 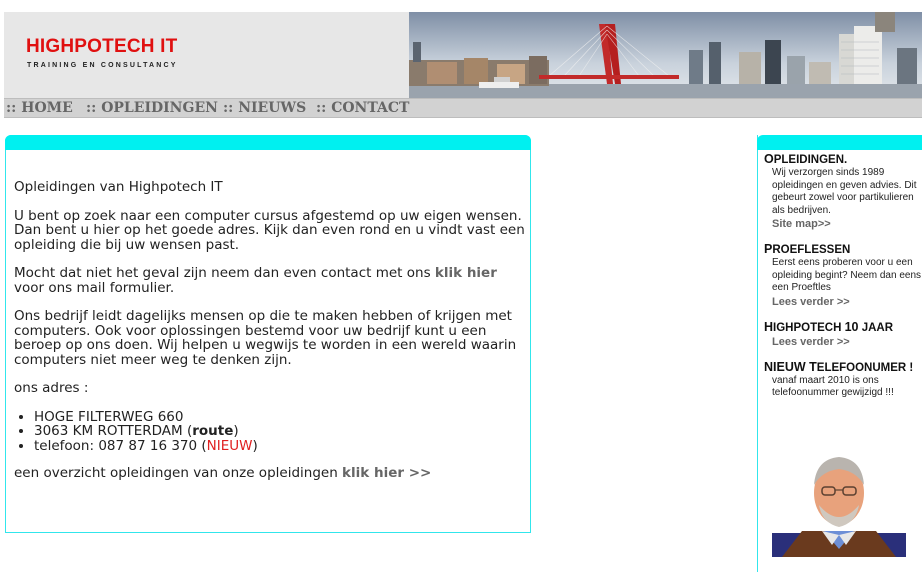 I want to click on nav-opleidingen-link: :: OPLEIDINGEN, so click(x=152, y=108).